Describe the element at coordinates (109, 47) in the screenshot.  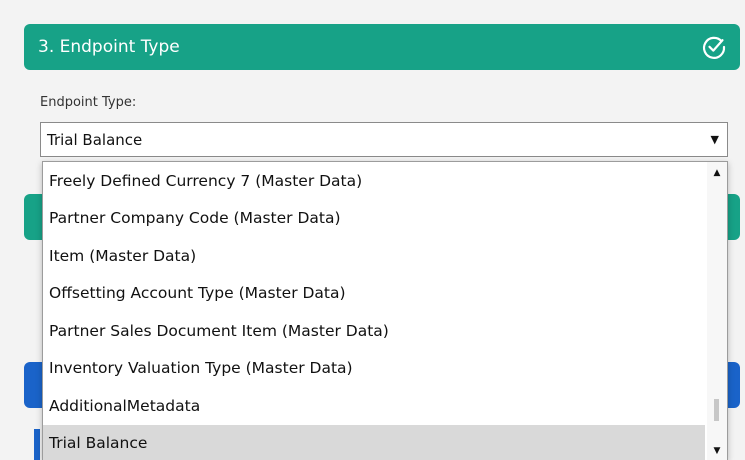
I see `section-title: 3. Endpoint Type` at that location.